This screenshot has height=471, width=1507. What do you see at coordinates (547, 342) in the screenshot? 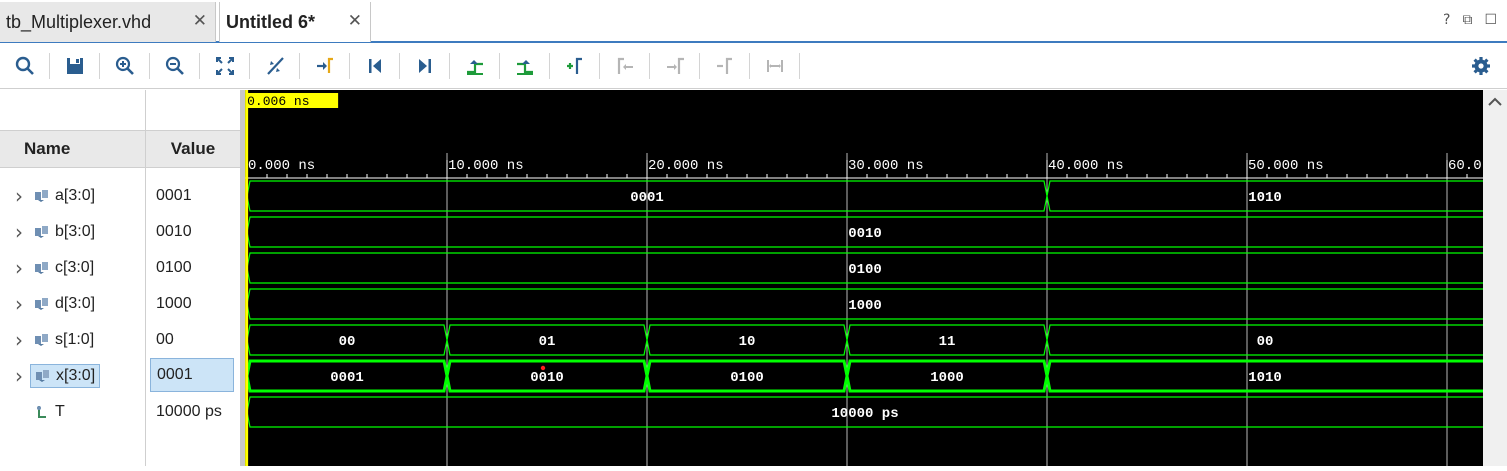
I see `segment-value-label: 01` at bounding box center [547, 342].